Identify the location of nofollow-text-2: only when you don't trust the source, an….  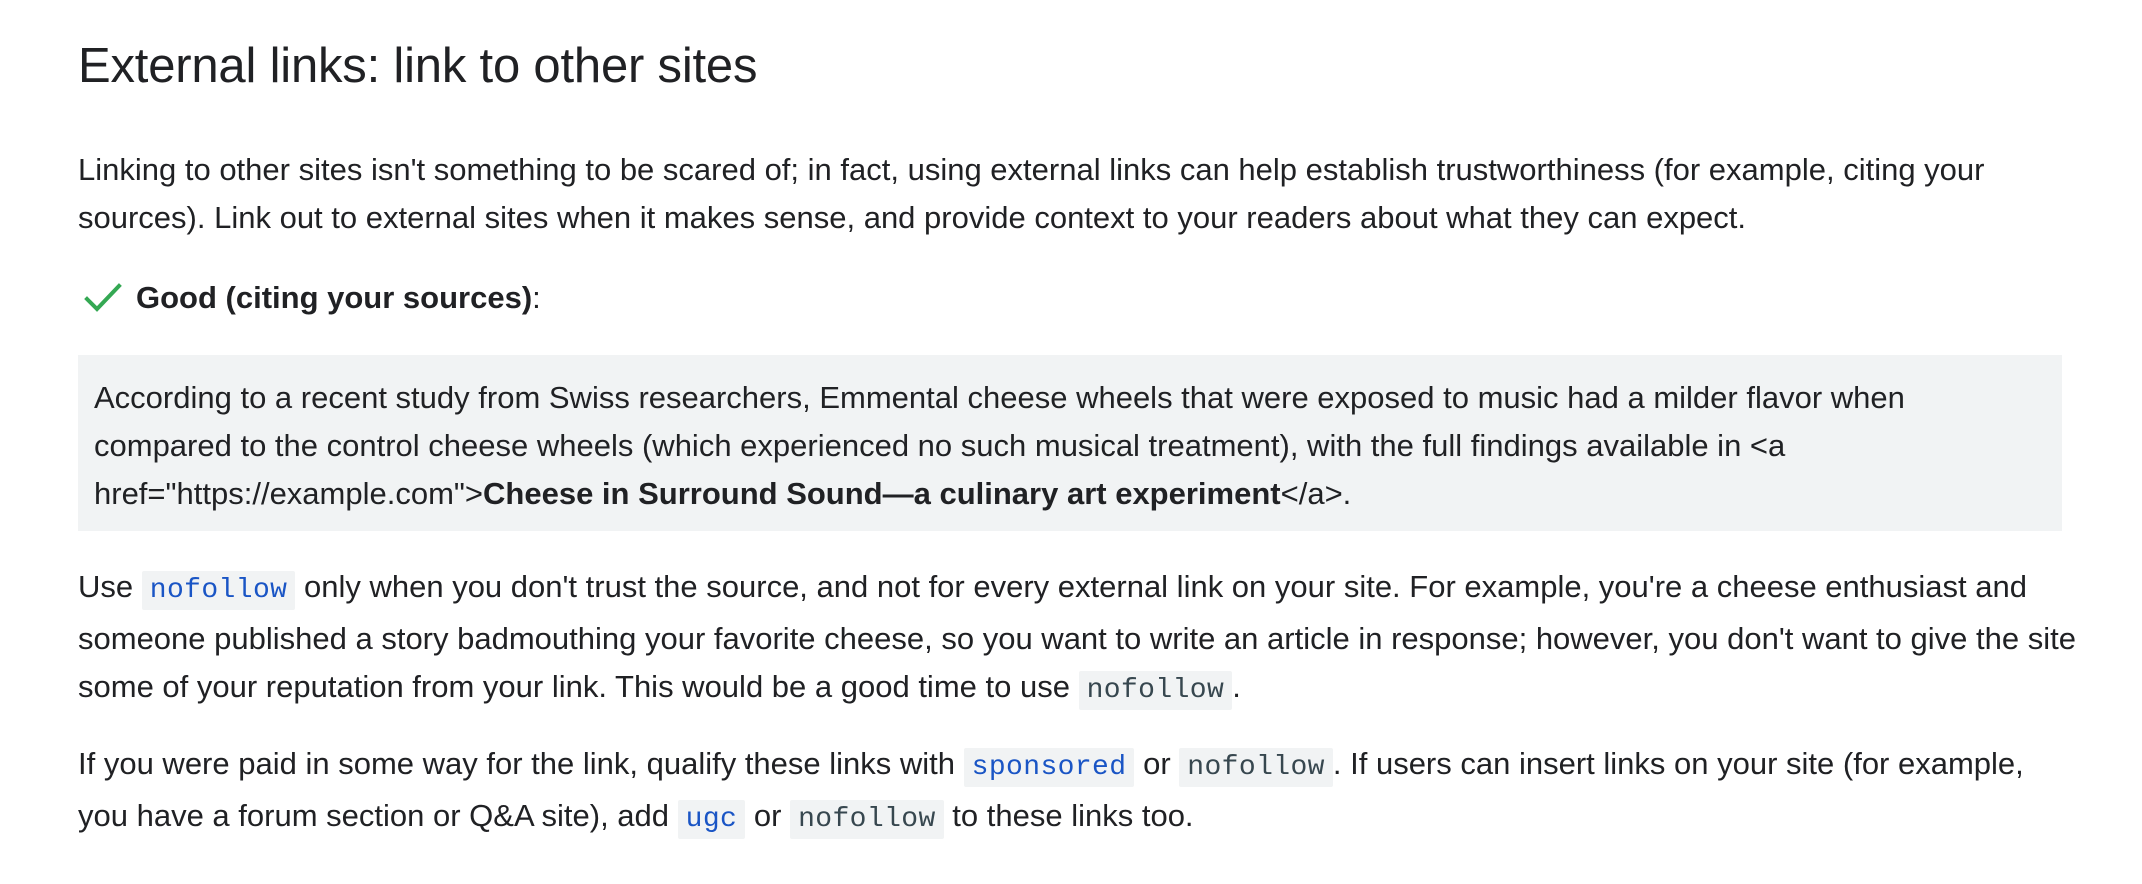
(1077, 636).